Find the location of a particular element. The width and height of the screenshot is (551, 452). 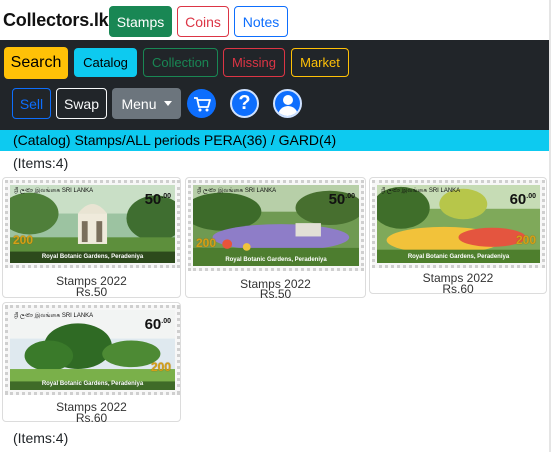

coins-tab-button: Coins is located at coordinates (203, 21).